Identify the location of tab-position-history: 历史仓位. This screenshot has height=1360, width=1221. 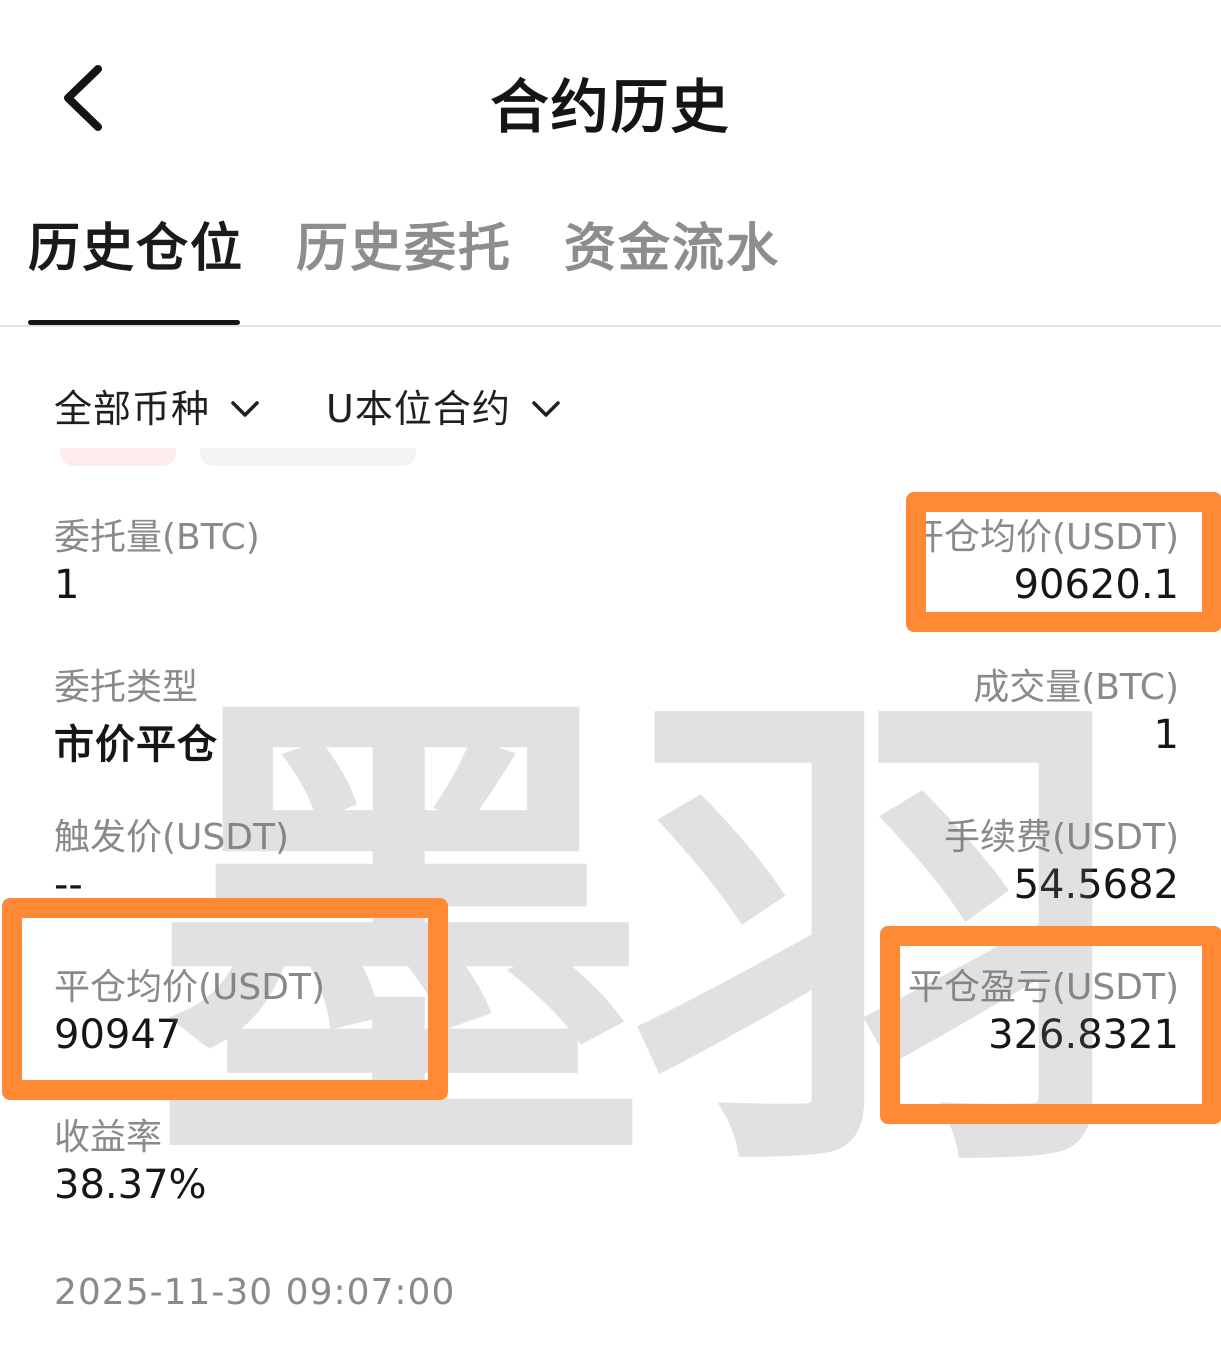
(136, 243).